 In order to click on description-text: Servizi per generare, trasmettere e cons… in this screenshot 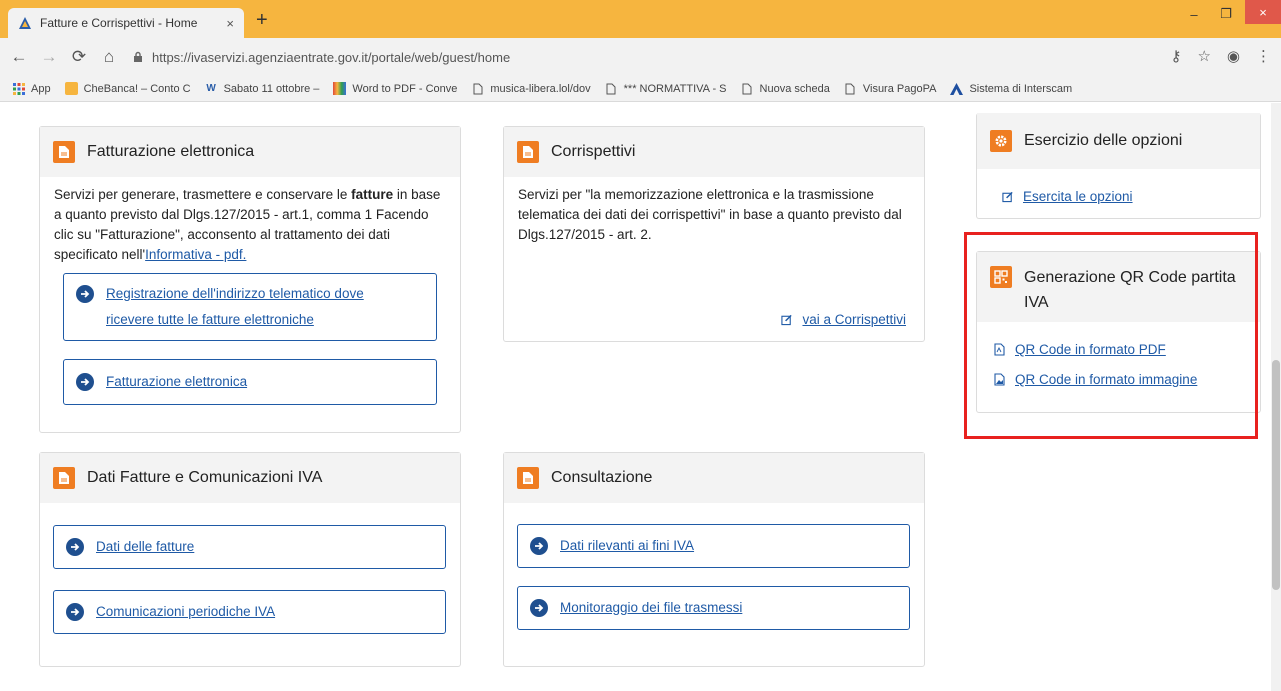, I will do `click(203, 194)`.